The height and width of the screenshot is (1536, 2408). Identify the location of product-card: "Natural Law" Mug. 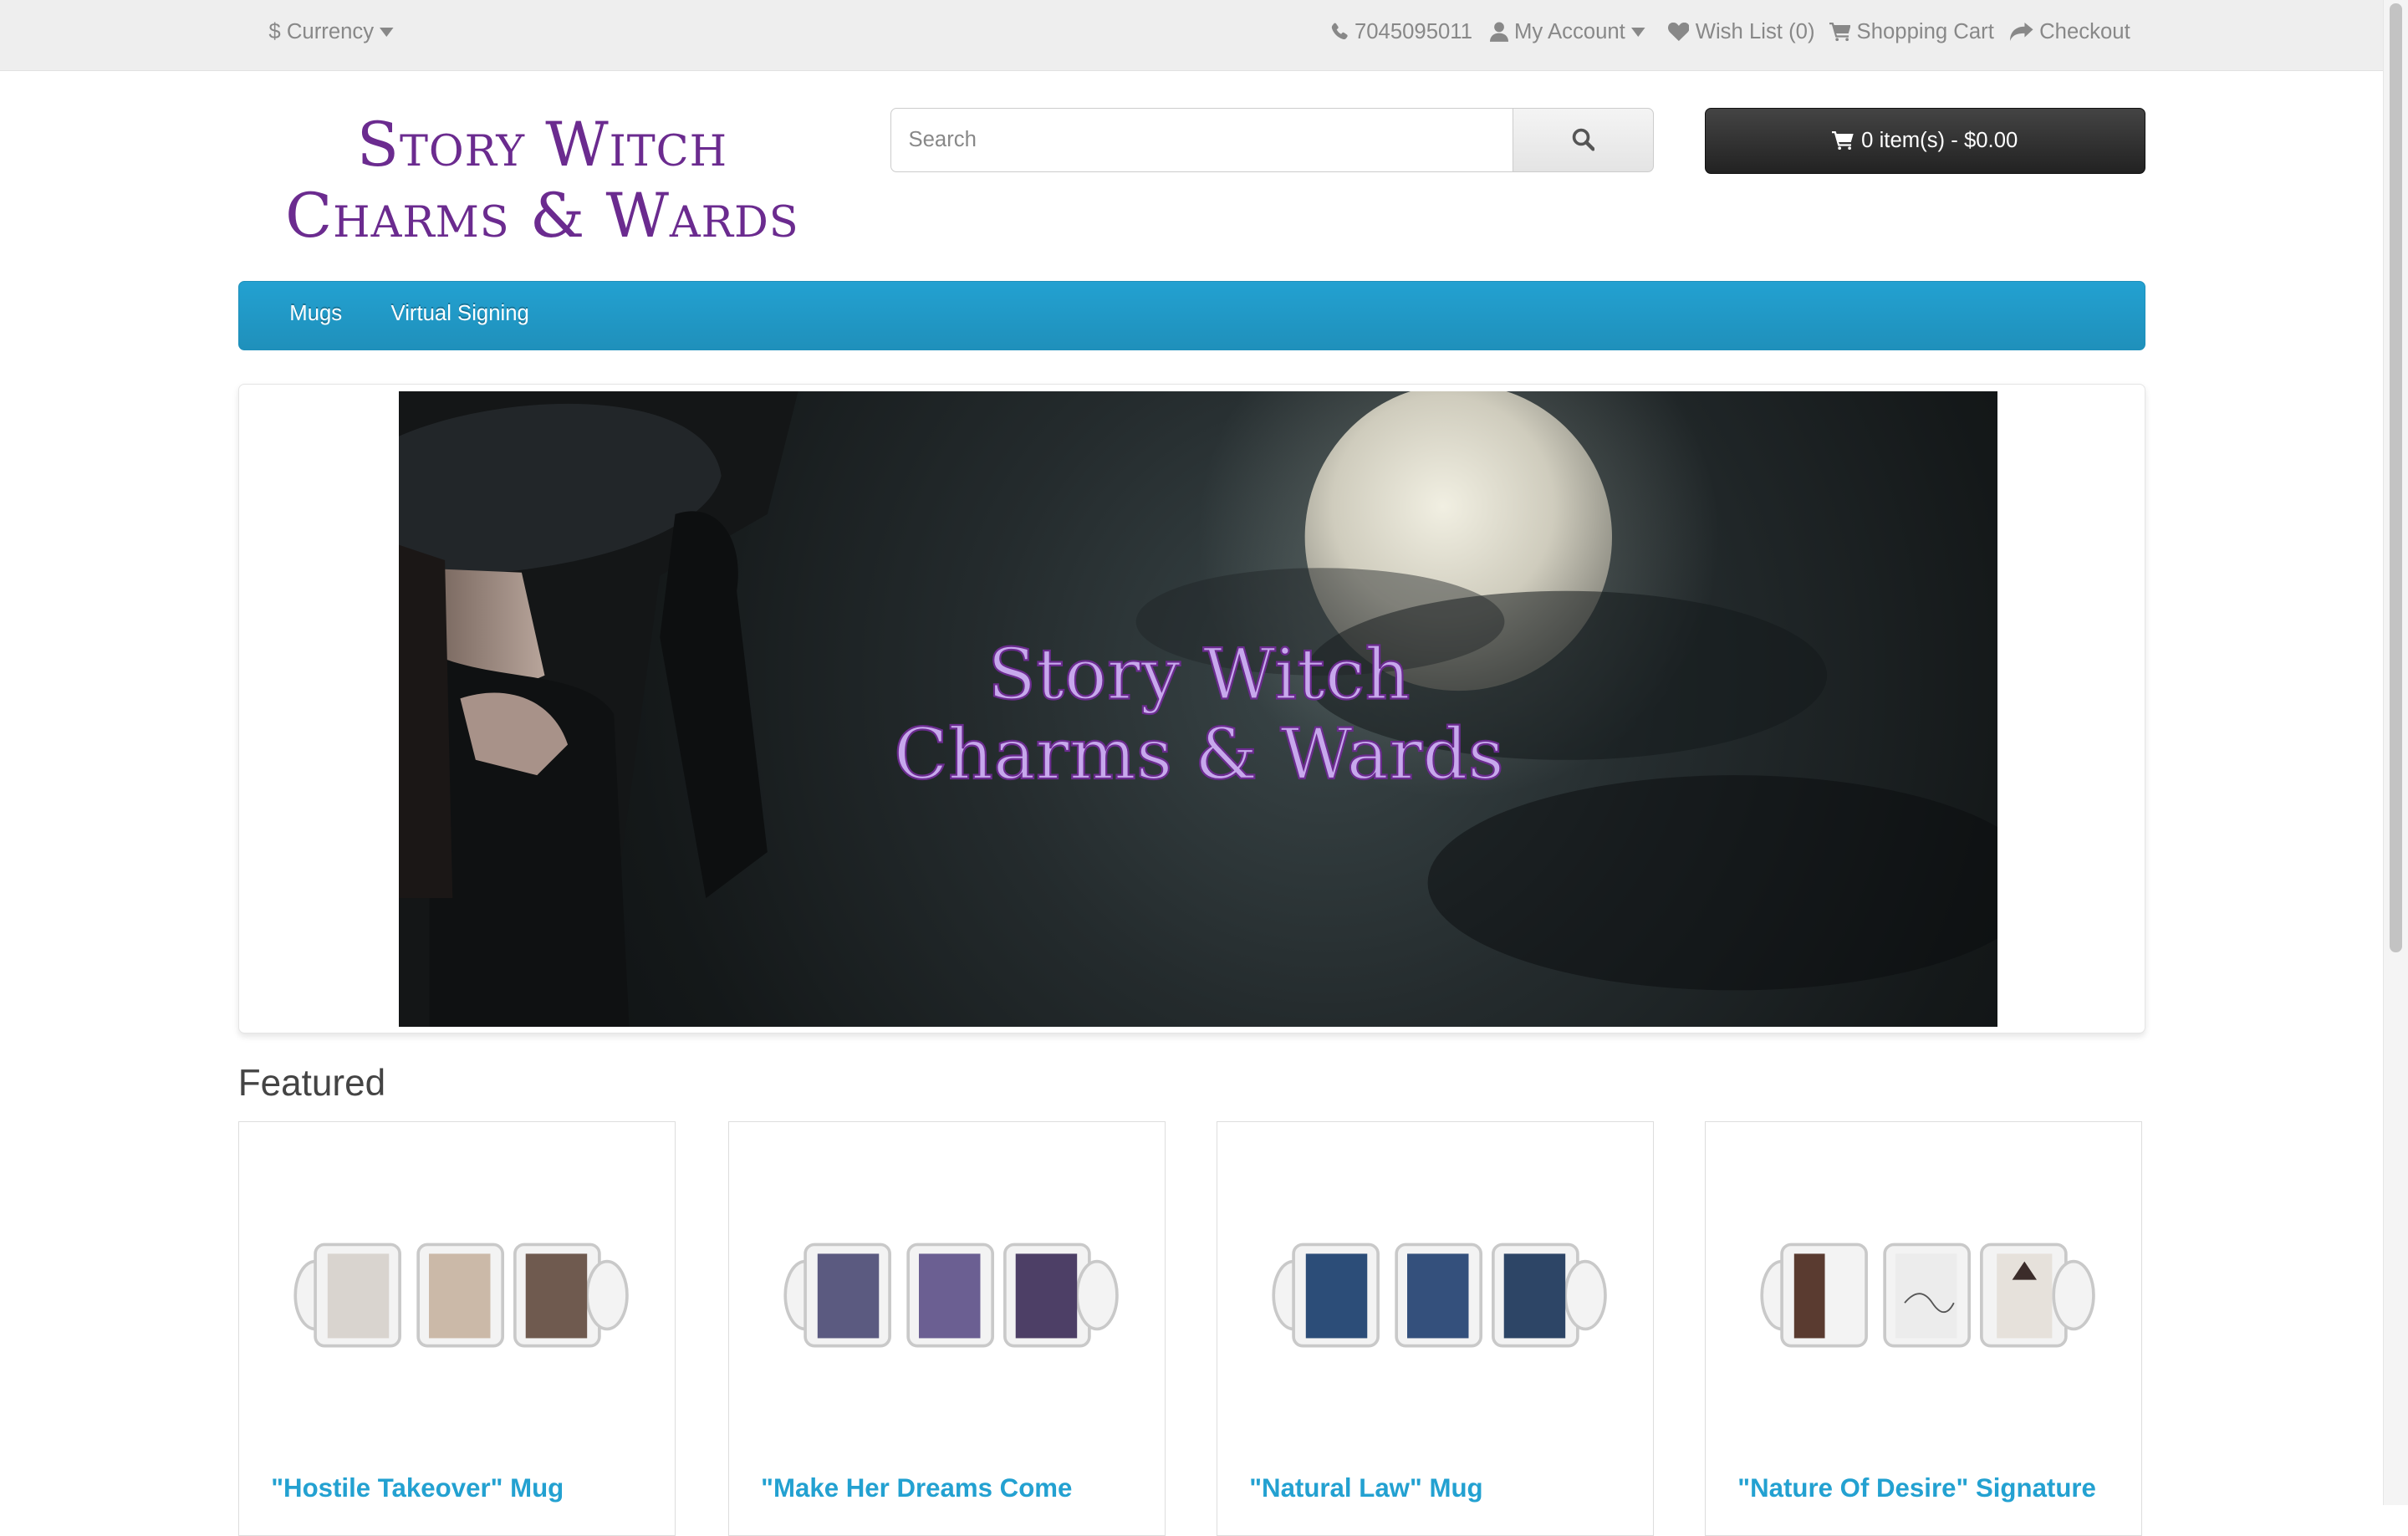
(1435, 1328).